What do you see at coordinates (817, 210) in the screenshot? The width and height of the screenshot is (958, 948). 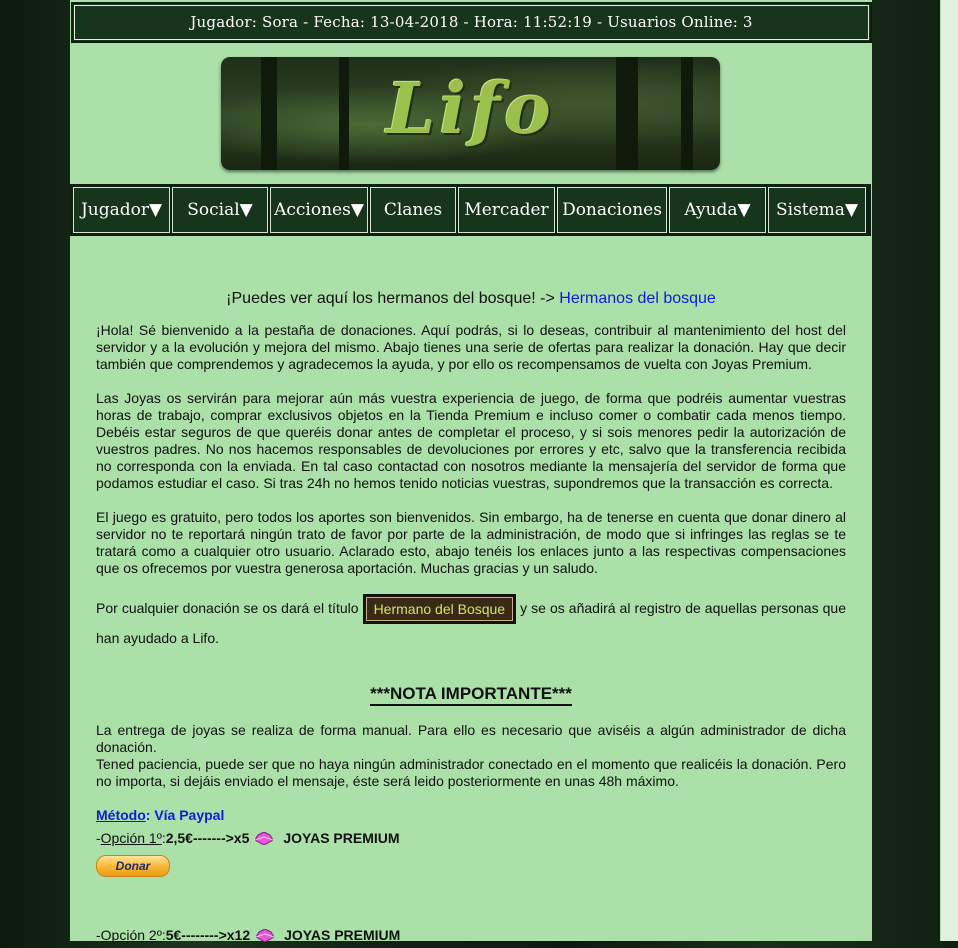 I see `nav-sistema: Sistema▼` at bounding box center [817, 210].